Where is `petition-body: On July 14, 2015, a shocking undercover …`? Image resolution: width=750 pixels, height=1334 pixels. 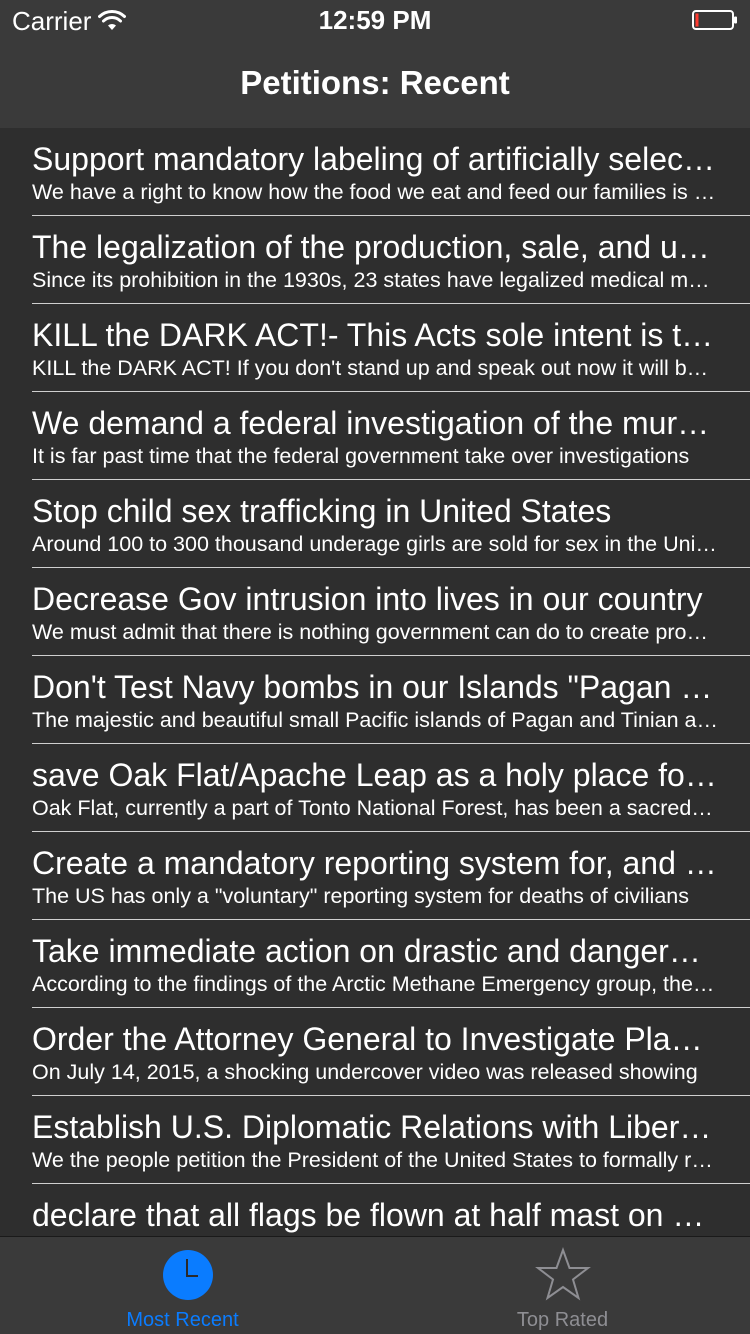
petition-body: On July 14, 2015, a shocking undercover … is located at coordinates (365, 1072).